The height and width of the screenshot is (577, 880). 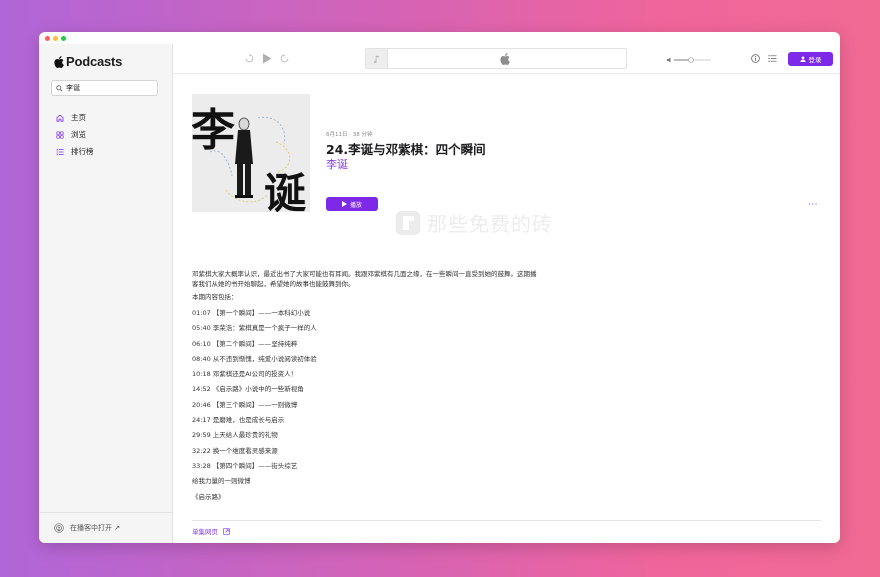 I want to click on watermark-text: 那些免费的砖, so click(x=490, y=224).